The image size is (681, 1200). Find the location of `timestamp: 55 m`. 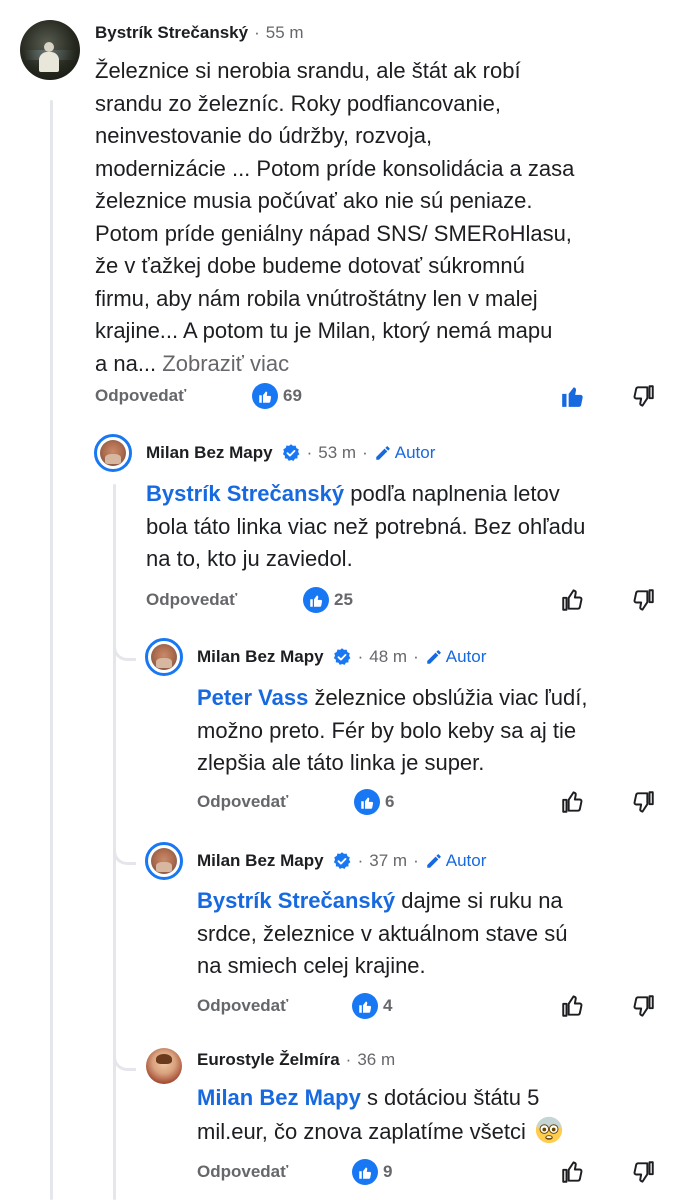

timestamp: 55 m is located at coordinates (285, 33).